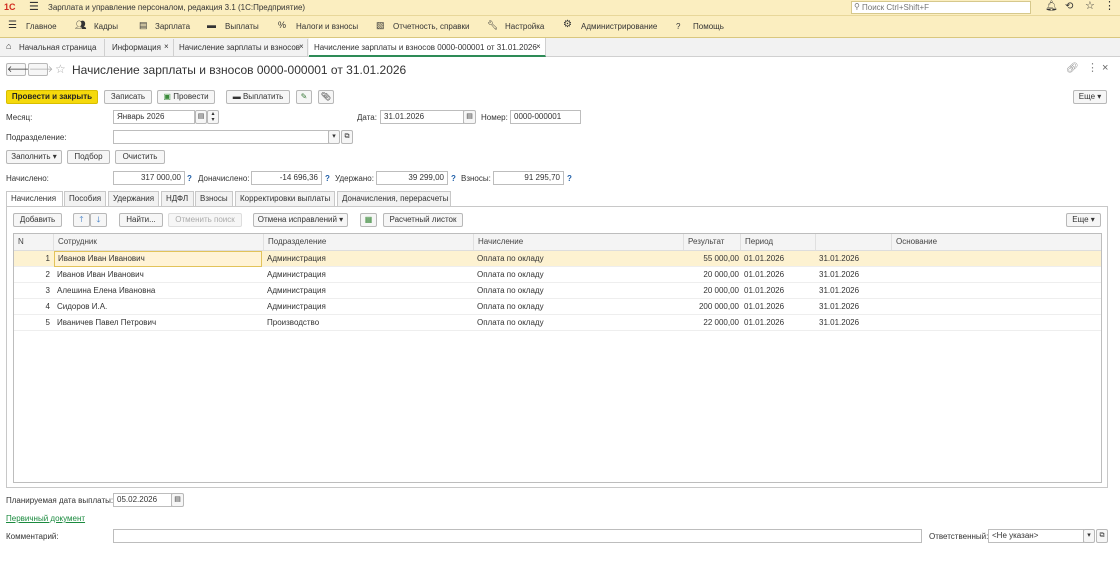  Describe the element at coordinates (18, 69) in the screenshot. I see `back-button: 🡐` at that location.